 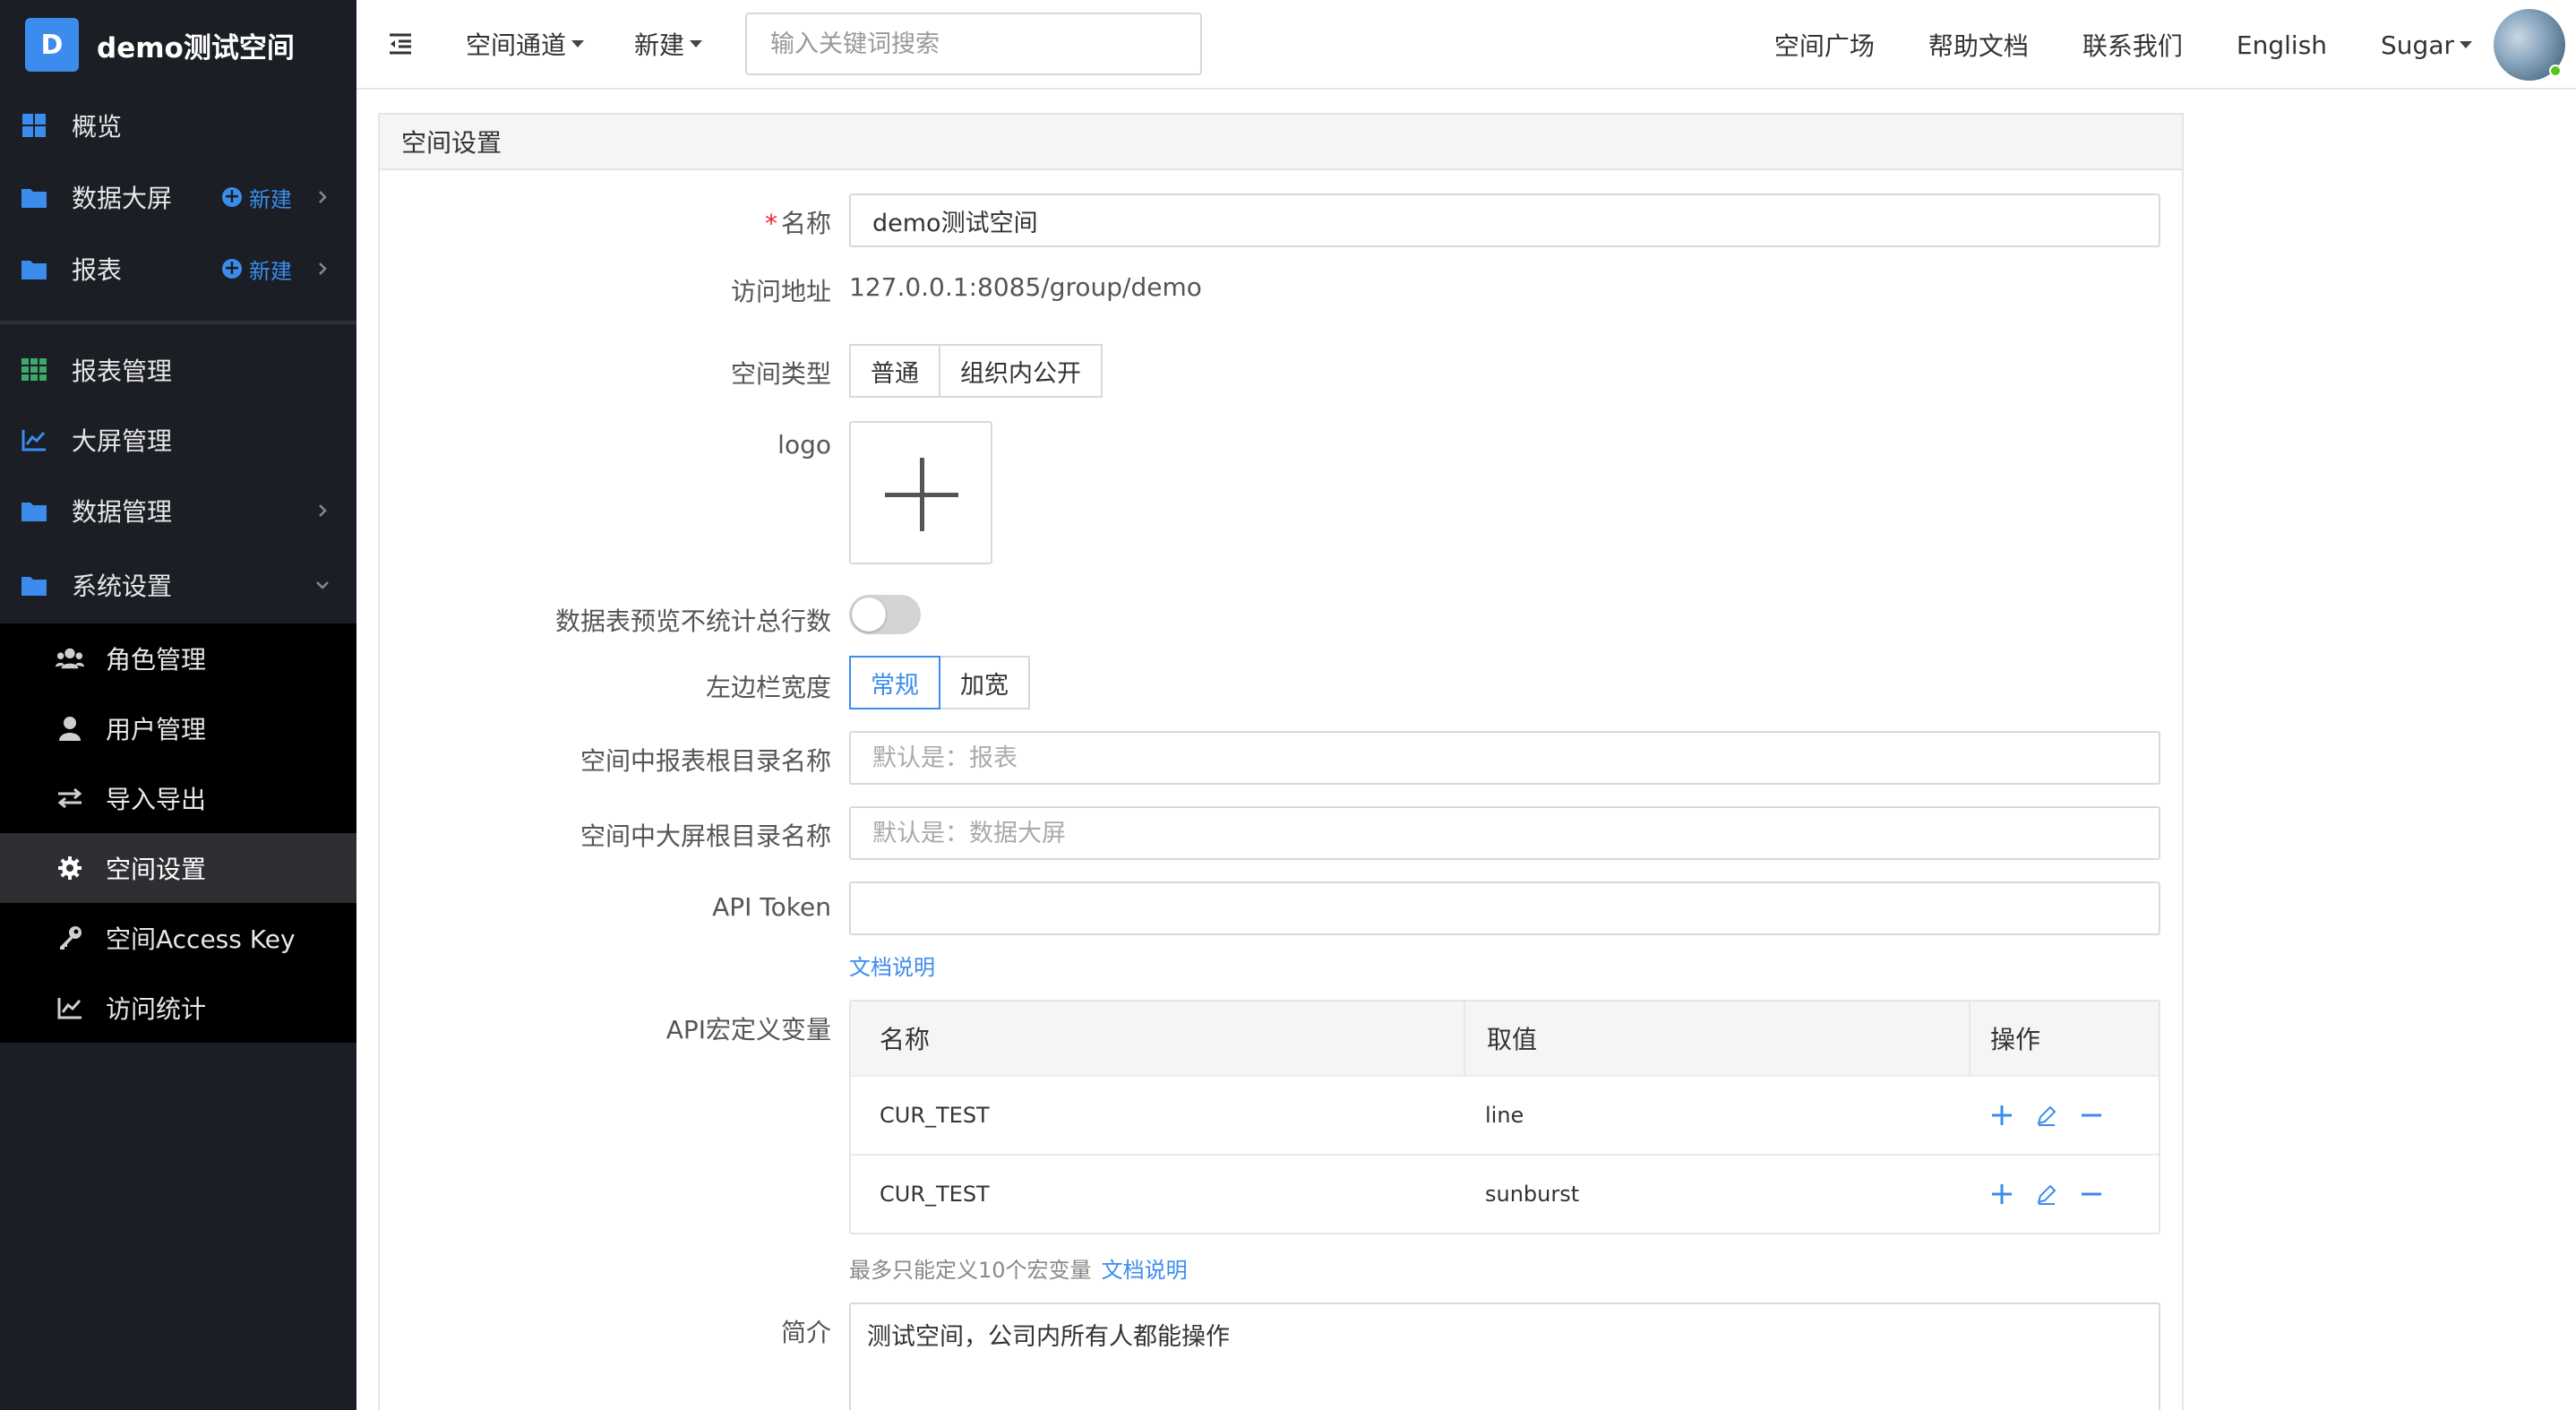 What do you see at coordinates (1281, 615) in the screenshot?
I see `preview-row: 数据表预览不统计总行数` at bounding box center [1281, 615].